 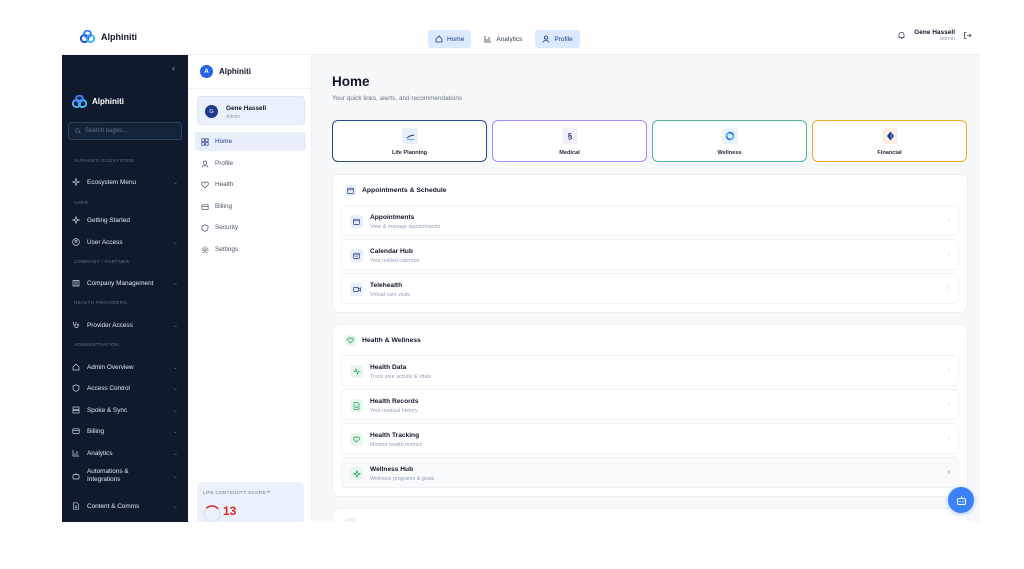 I want to click on bot-icon, so click(x=961, y=500).